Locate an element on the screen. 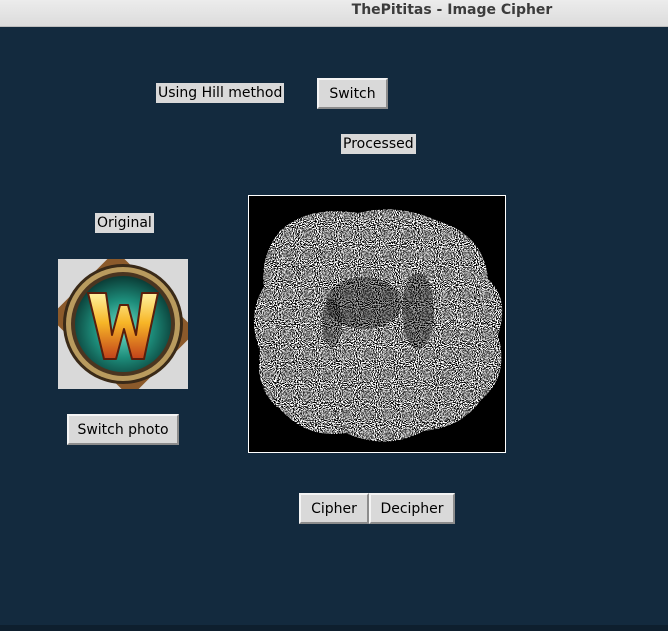  decipher-button: Decipher is located at coordinates (412, 508).